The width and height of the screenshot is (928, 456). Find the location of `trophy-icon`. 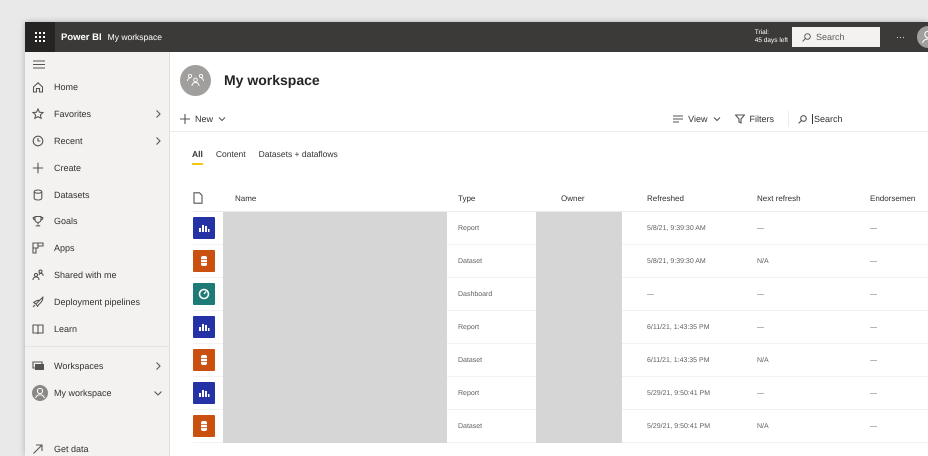

trophy-icon is located at coordinates (38, 221).